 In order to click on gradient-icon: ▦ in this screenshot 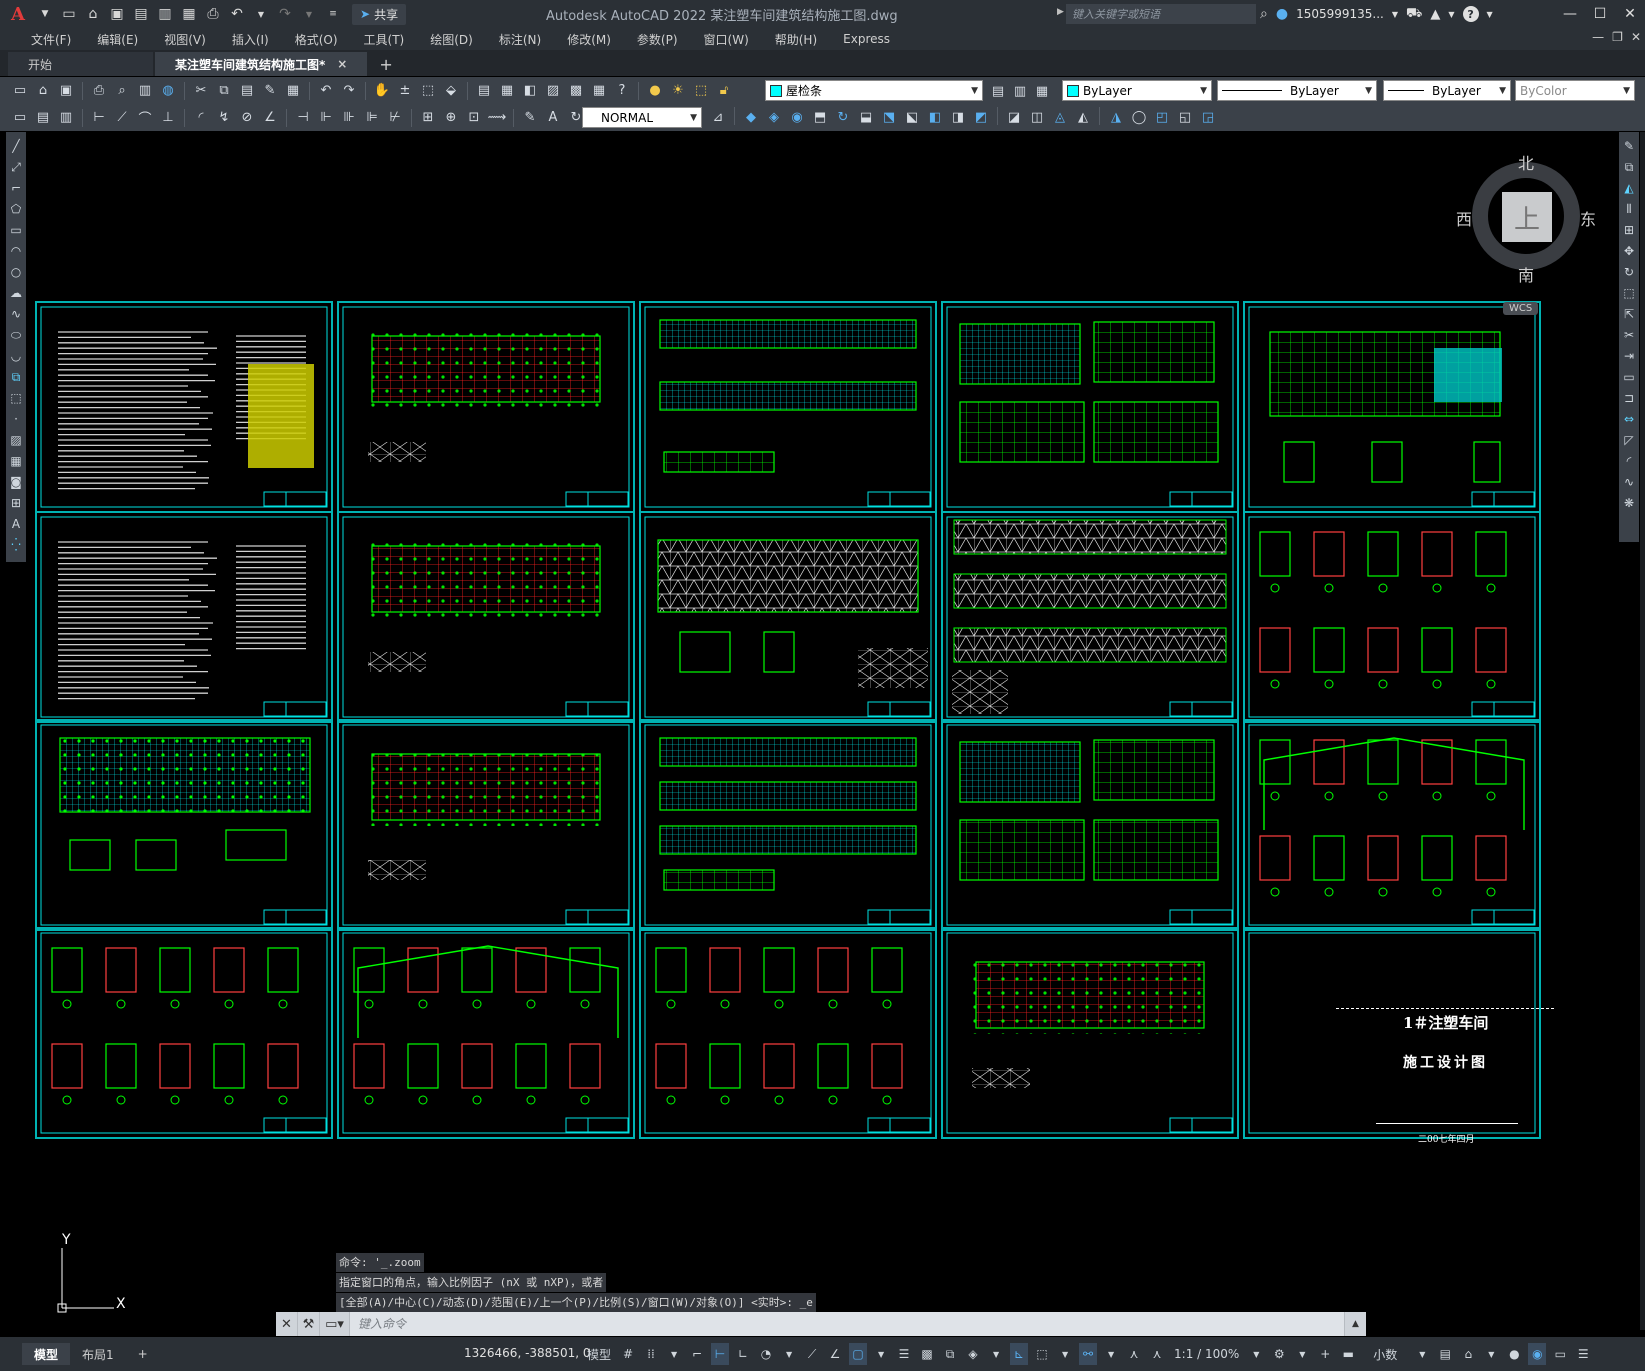, I will do `click(16, 461)`.